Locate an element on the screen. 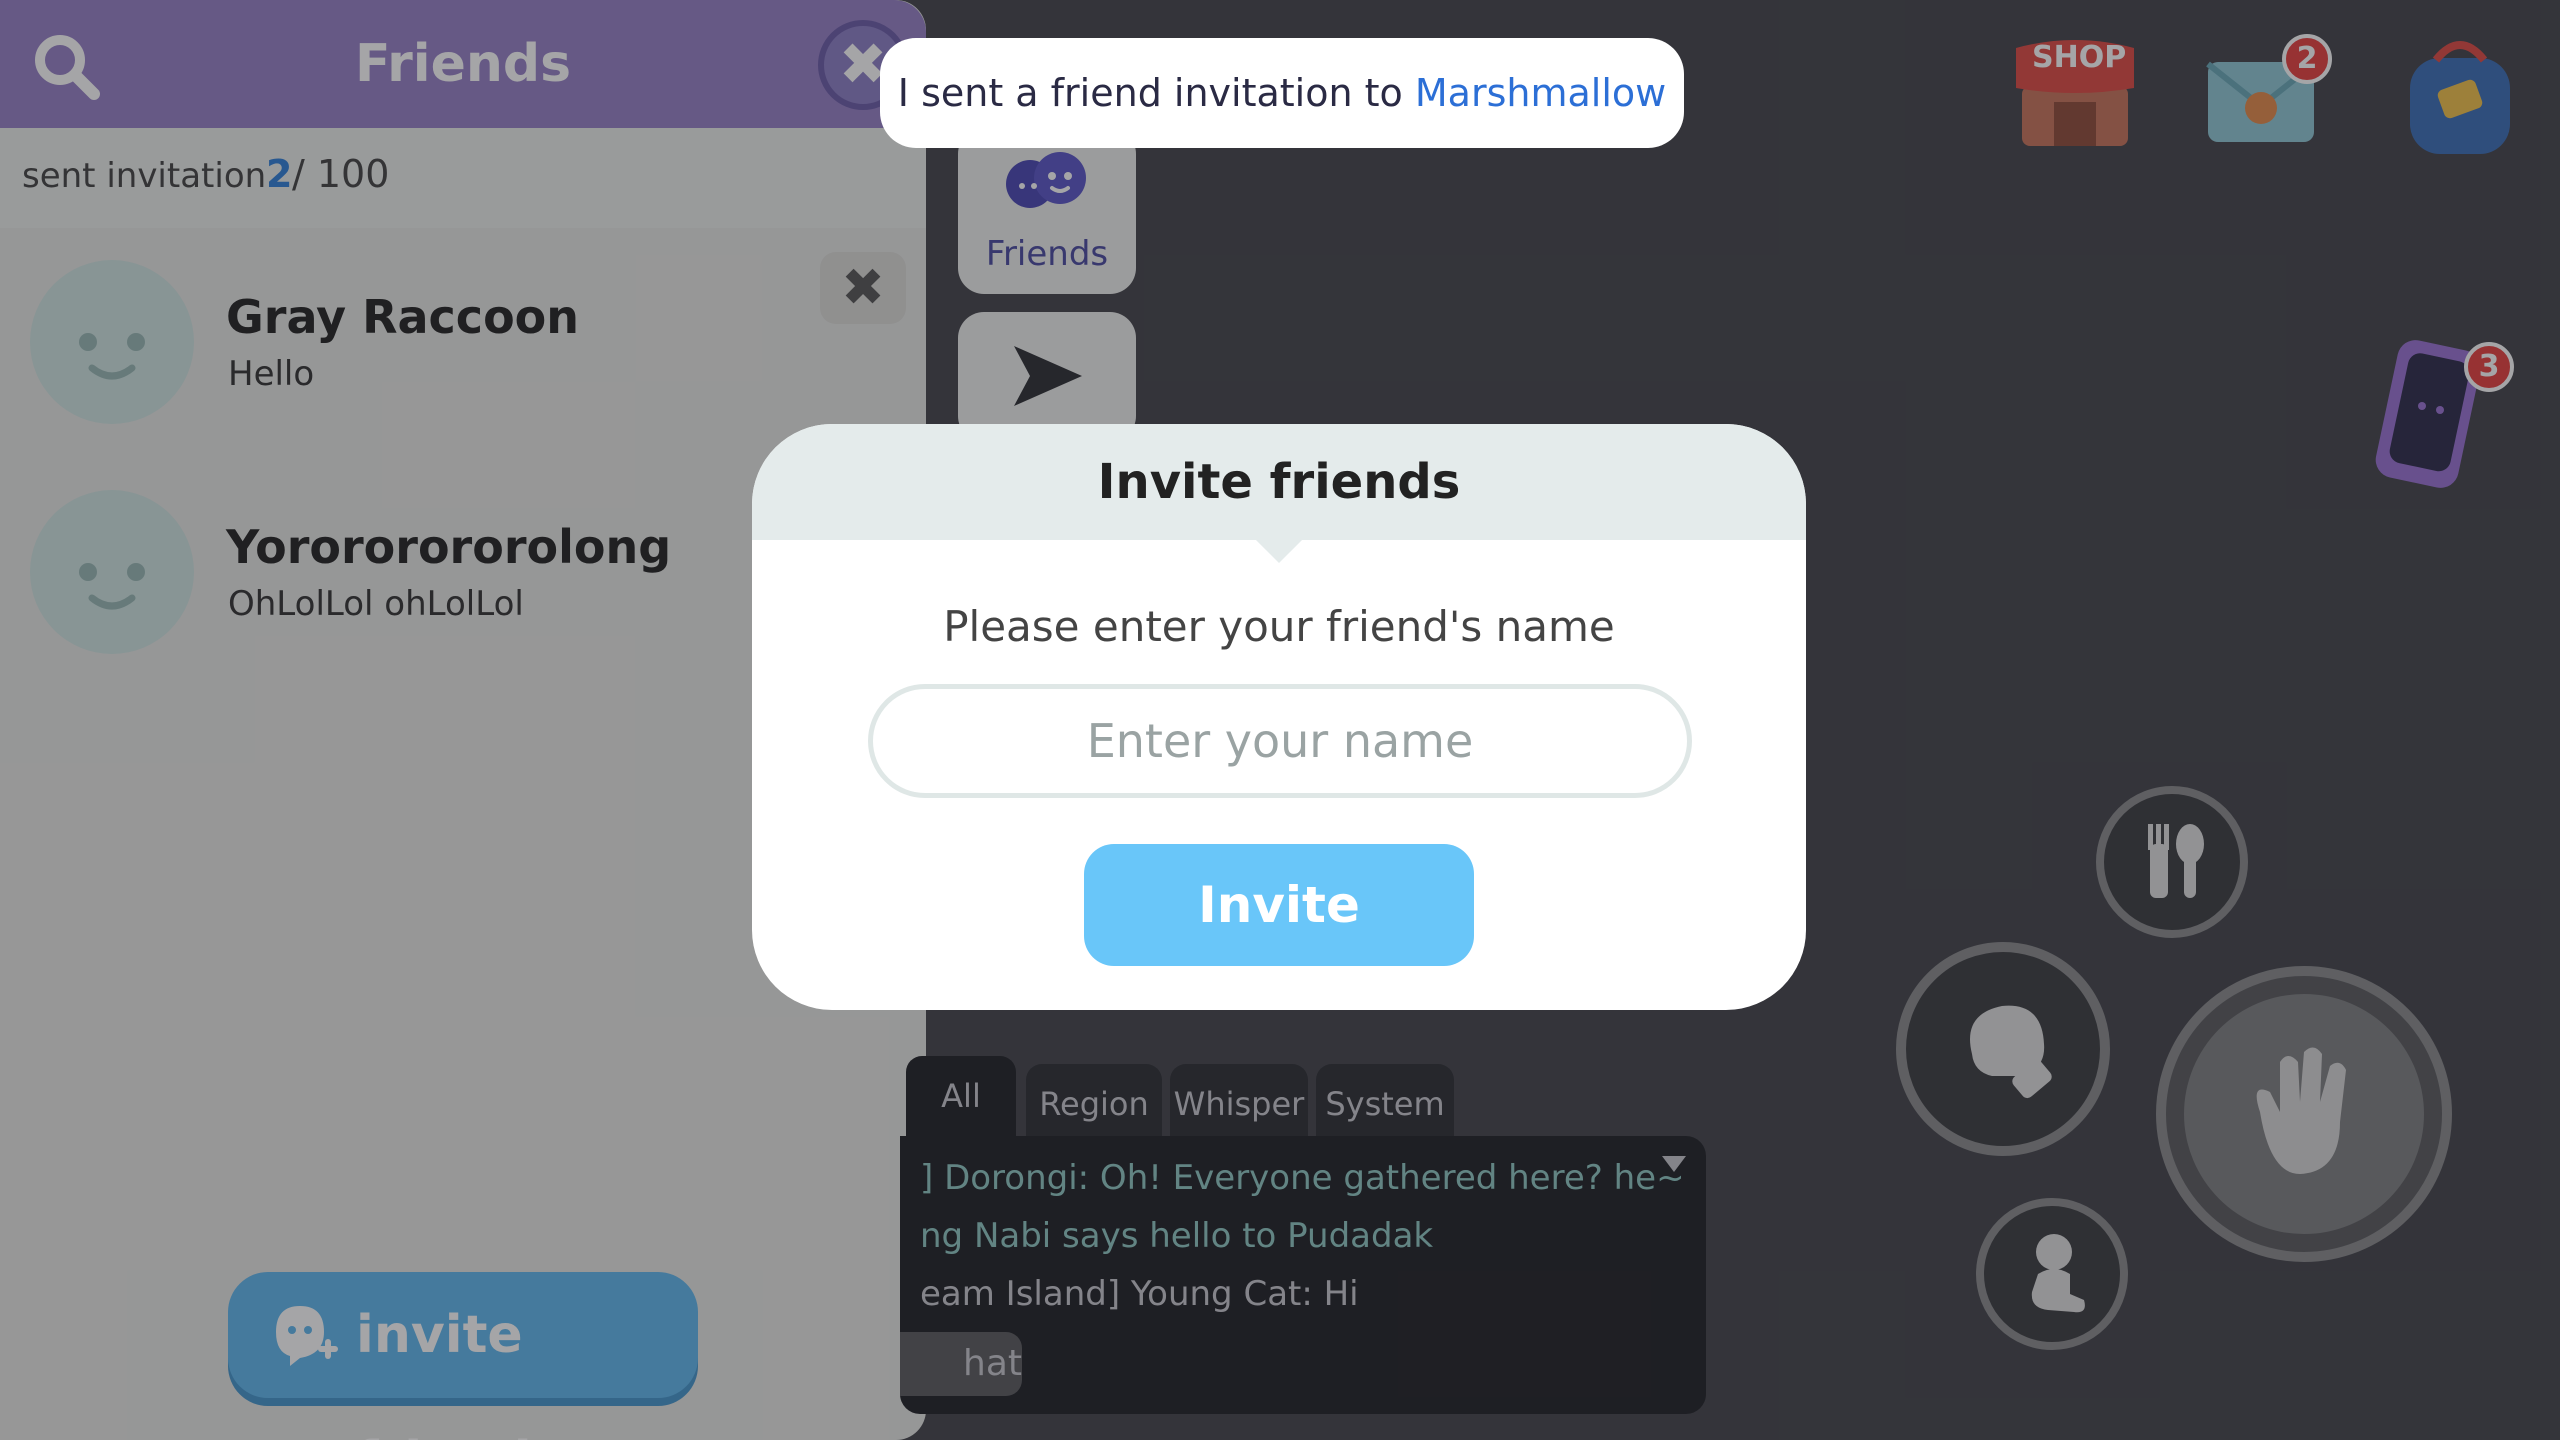 The height and width of the screenshot is (1440, 2560). toast-text: I sent a friend invitation to is located at coordinates (1156, 93).